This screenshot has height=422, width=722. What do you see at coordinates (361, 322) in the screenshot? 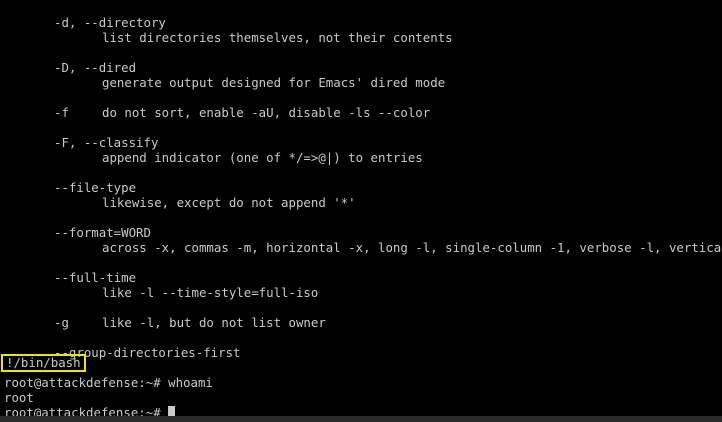
I see `option-g-row: -g like -l, but do not list owner` at bounding box center [361, 322].